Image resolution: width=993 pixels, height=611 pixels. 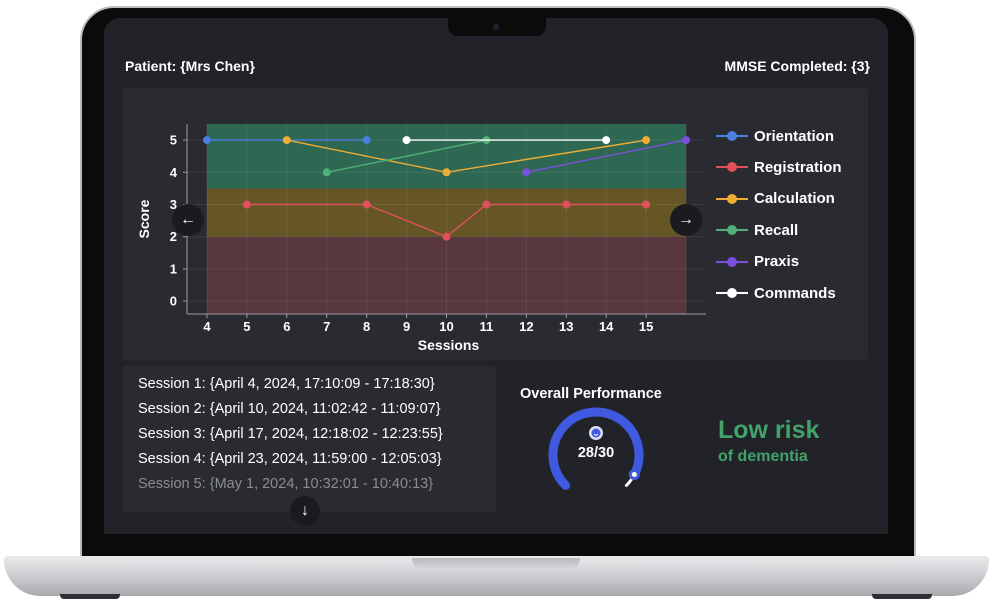 I want to click on x-tick-label: 15, so click(x=646, y=326).